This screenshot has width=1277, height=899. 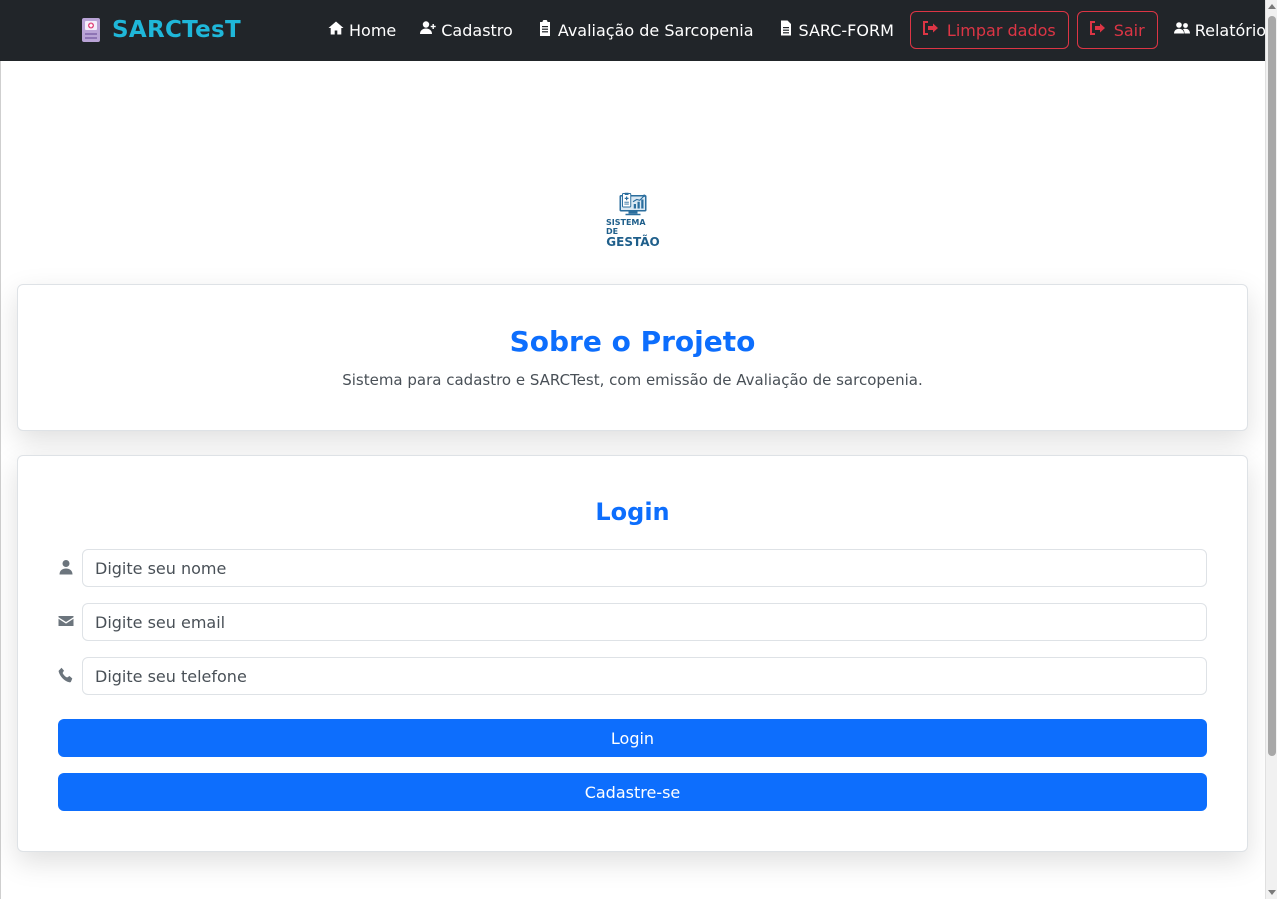 I want to click on login-button: Login, so click(x=632, y=738).